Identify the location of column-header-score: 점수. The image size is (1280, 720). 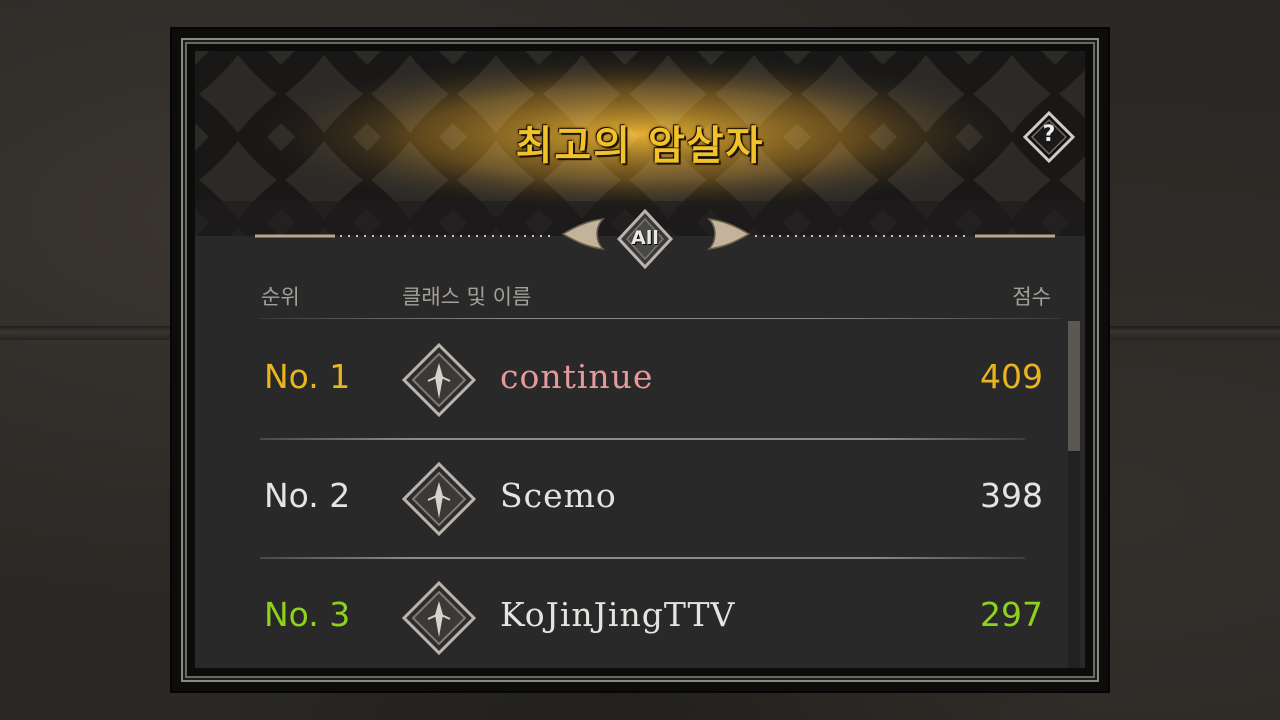
(1031, 297).